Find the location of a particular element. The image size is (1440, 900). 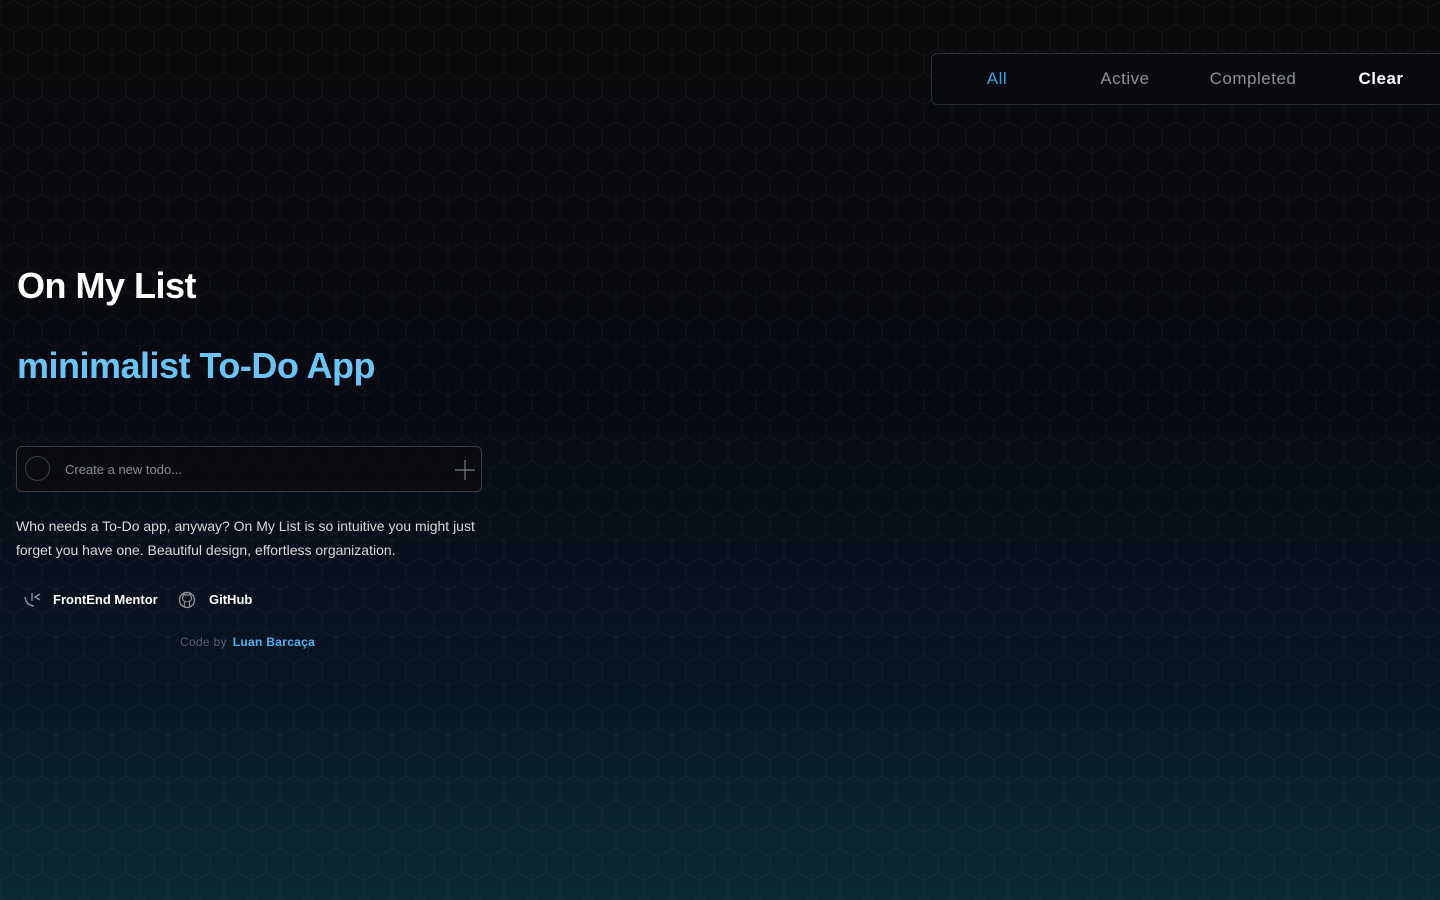

filter-active-tab: Active is located at coordinates (1125, 79).